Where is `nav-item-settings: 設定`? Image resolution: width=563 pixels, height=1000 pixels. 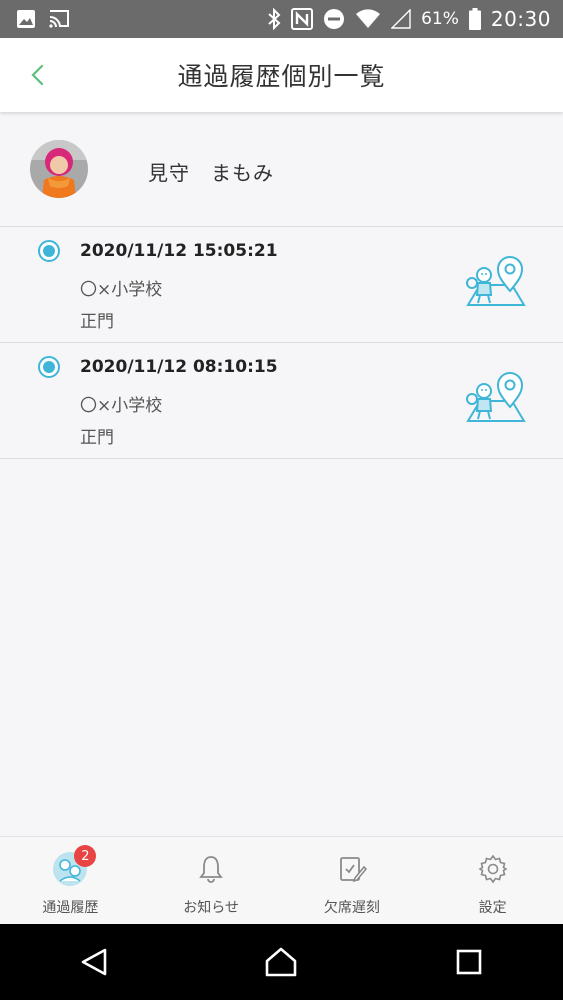 nav-item-settings: 設定 is located at coordinates (492, 881).